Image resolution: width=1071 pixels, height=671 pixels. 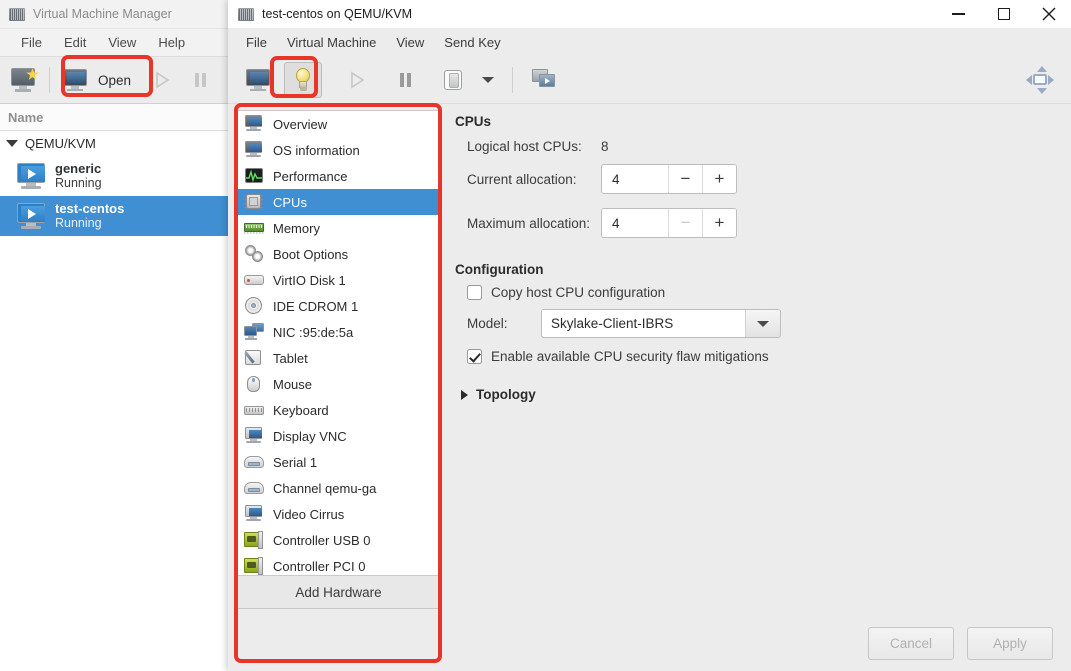 What do you see at coordinates (259, 80) in the screenshot?
I see `console-view-button` at bounding box center [259, 80].